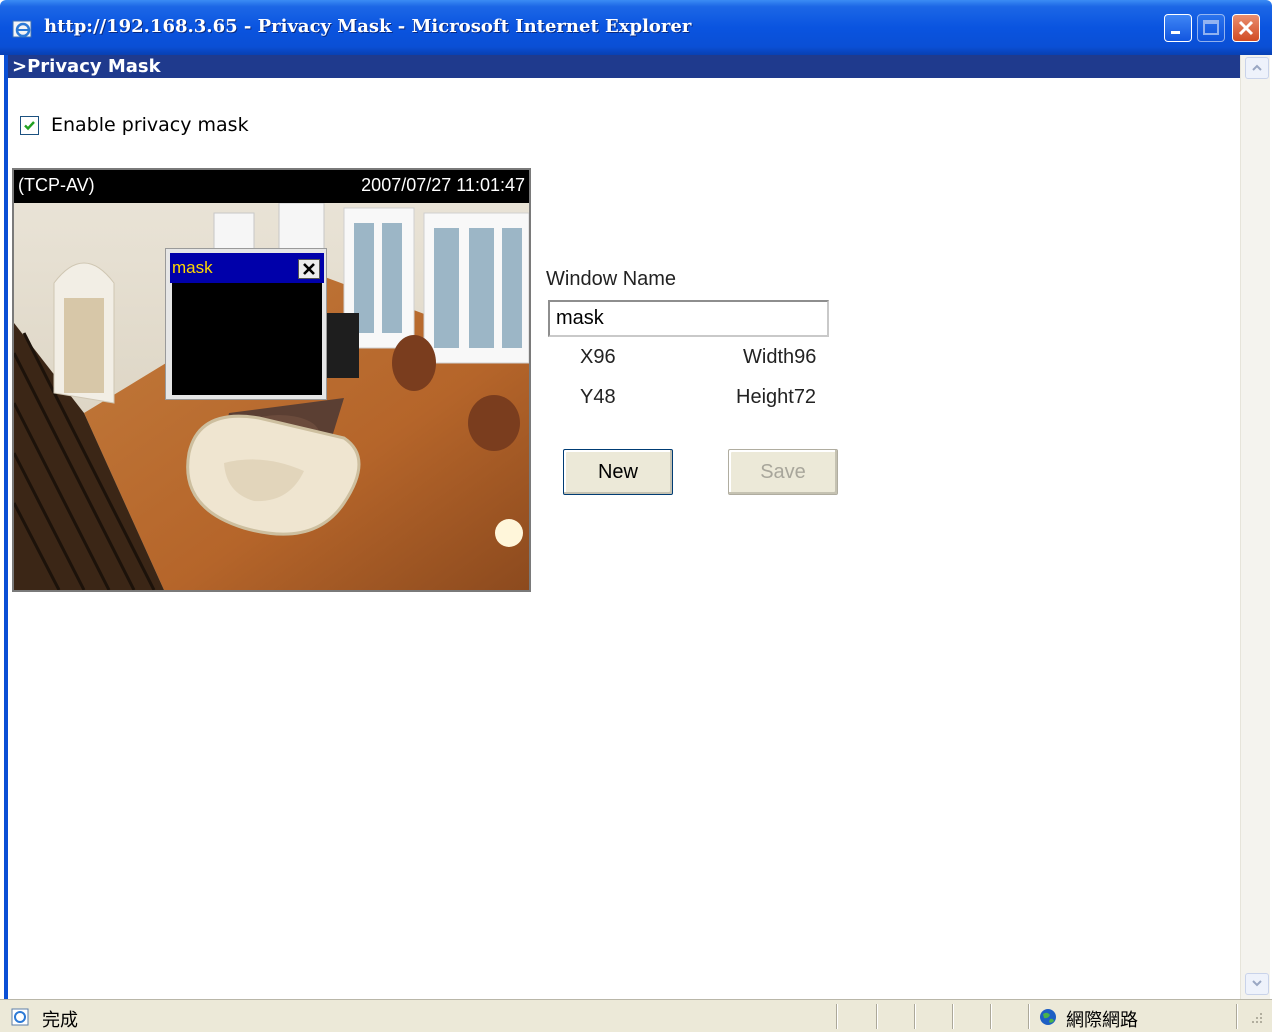 This screenshot has width=1272, height=1032. I want to click on video-info-bar: (TCP-AV) 2007/07/27 11:01:47, so click(271, 185).